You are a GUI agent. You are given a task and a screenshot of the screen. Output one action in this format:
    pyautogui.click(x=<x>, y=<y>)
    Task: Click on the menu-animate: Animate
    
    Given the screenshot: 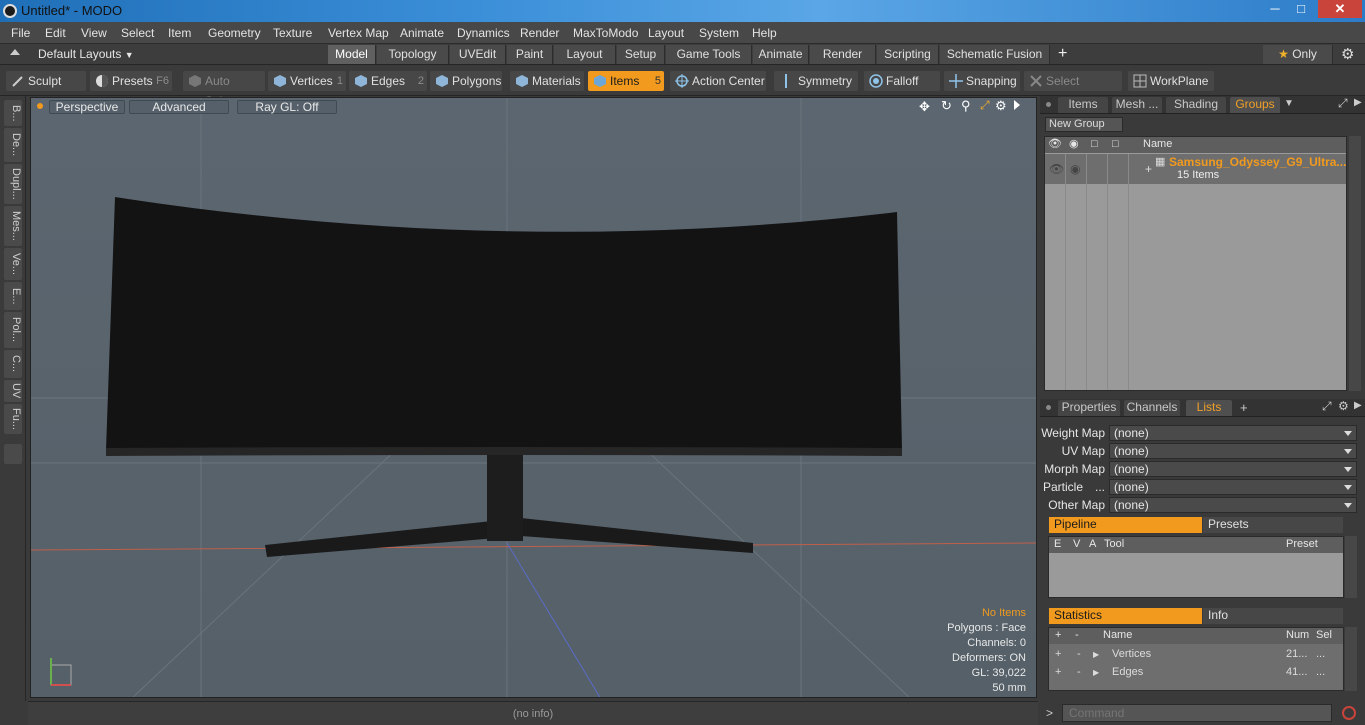 What is the action you would take?
    pyautogui.click(x=422, y=33)
    